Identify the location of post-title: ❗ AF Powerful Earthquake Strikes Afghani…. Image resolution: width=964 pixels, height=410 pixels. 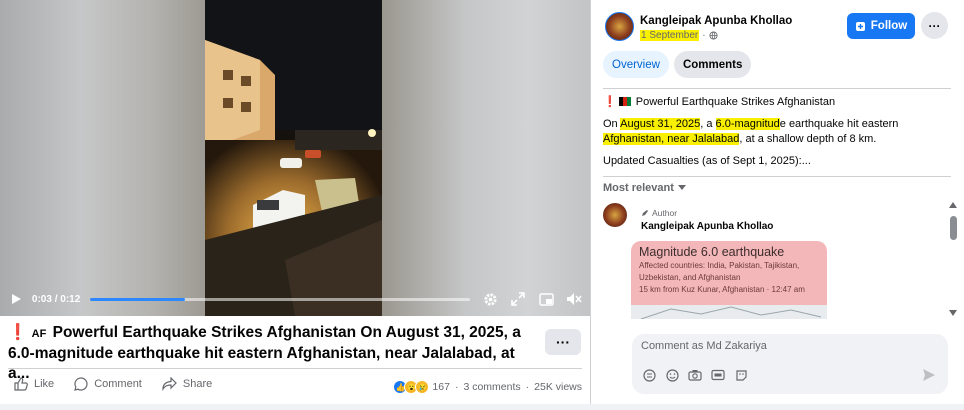
(268, 353).